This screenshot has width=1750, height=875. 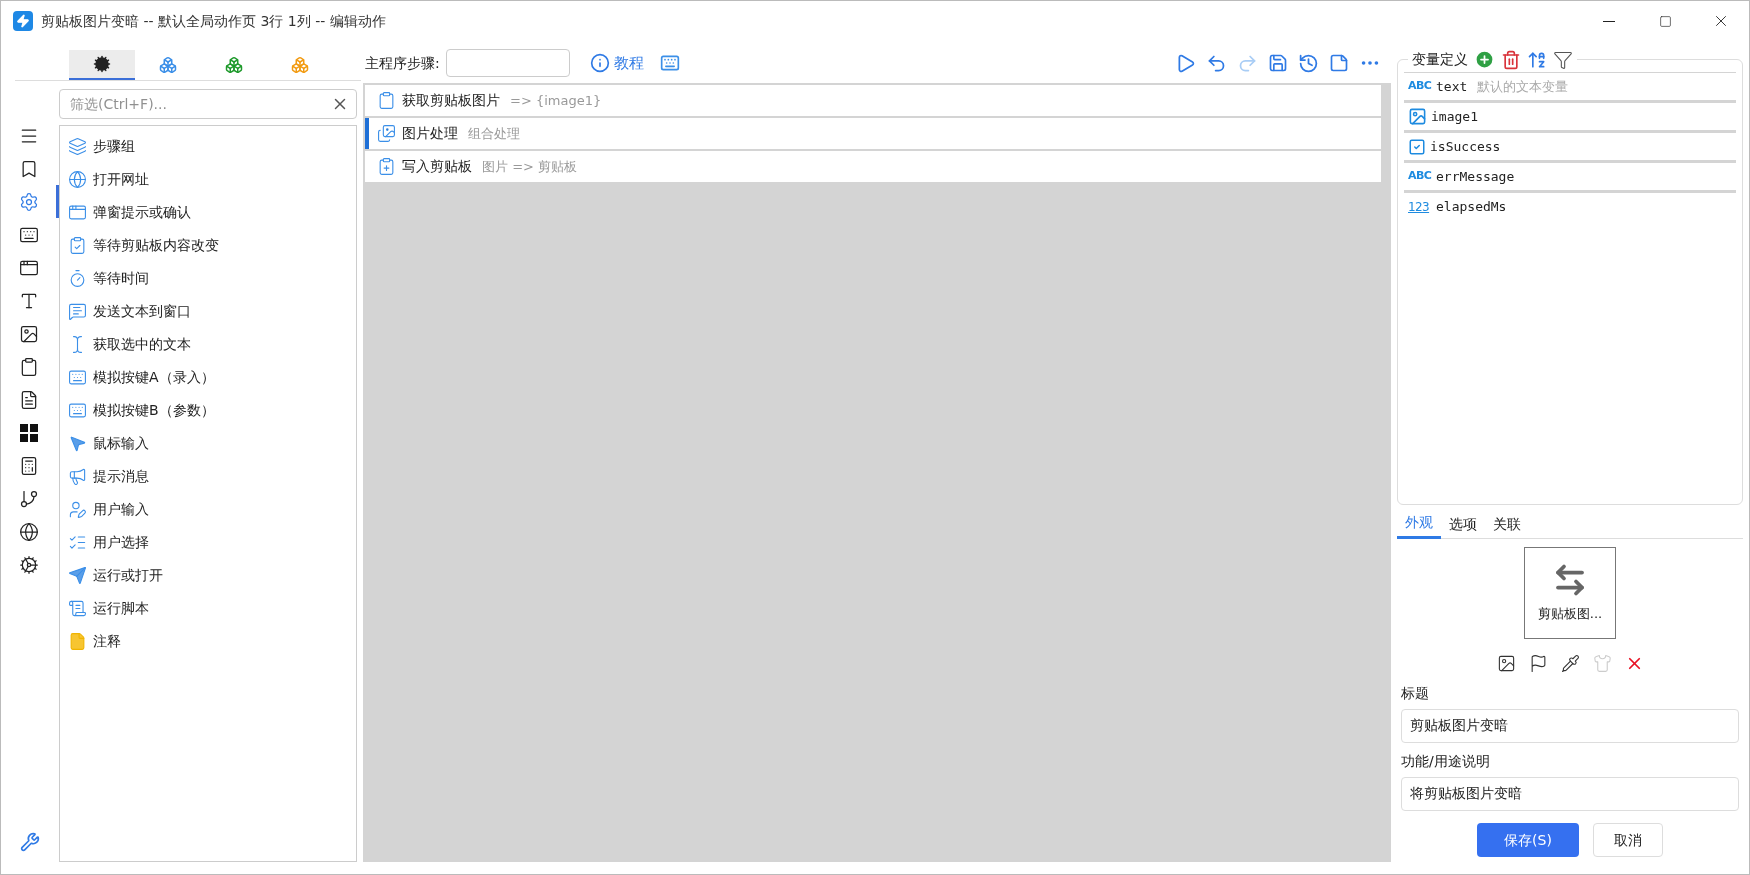 What do you see at coordinates (77, 542) in the screenshot?
I see `checklist-icon` at bounding box center [77, 542].